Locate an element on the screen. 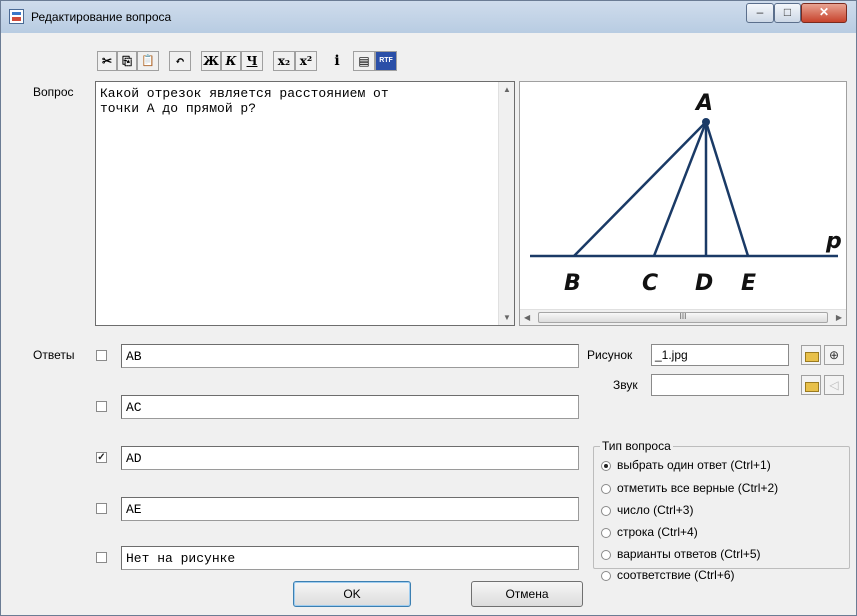 The height and width of the screenshot is (616, 857). plain-text-button: ▤ is located at coordinates (364, 61).